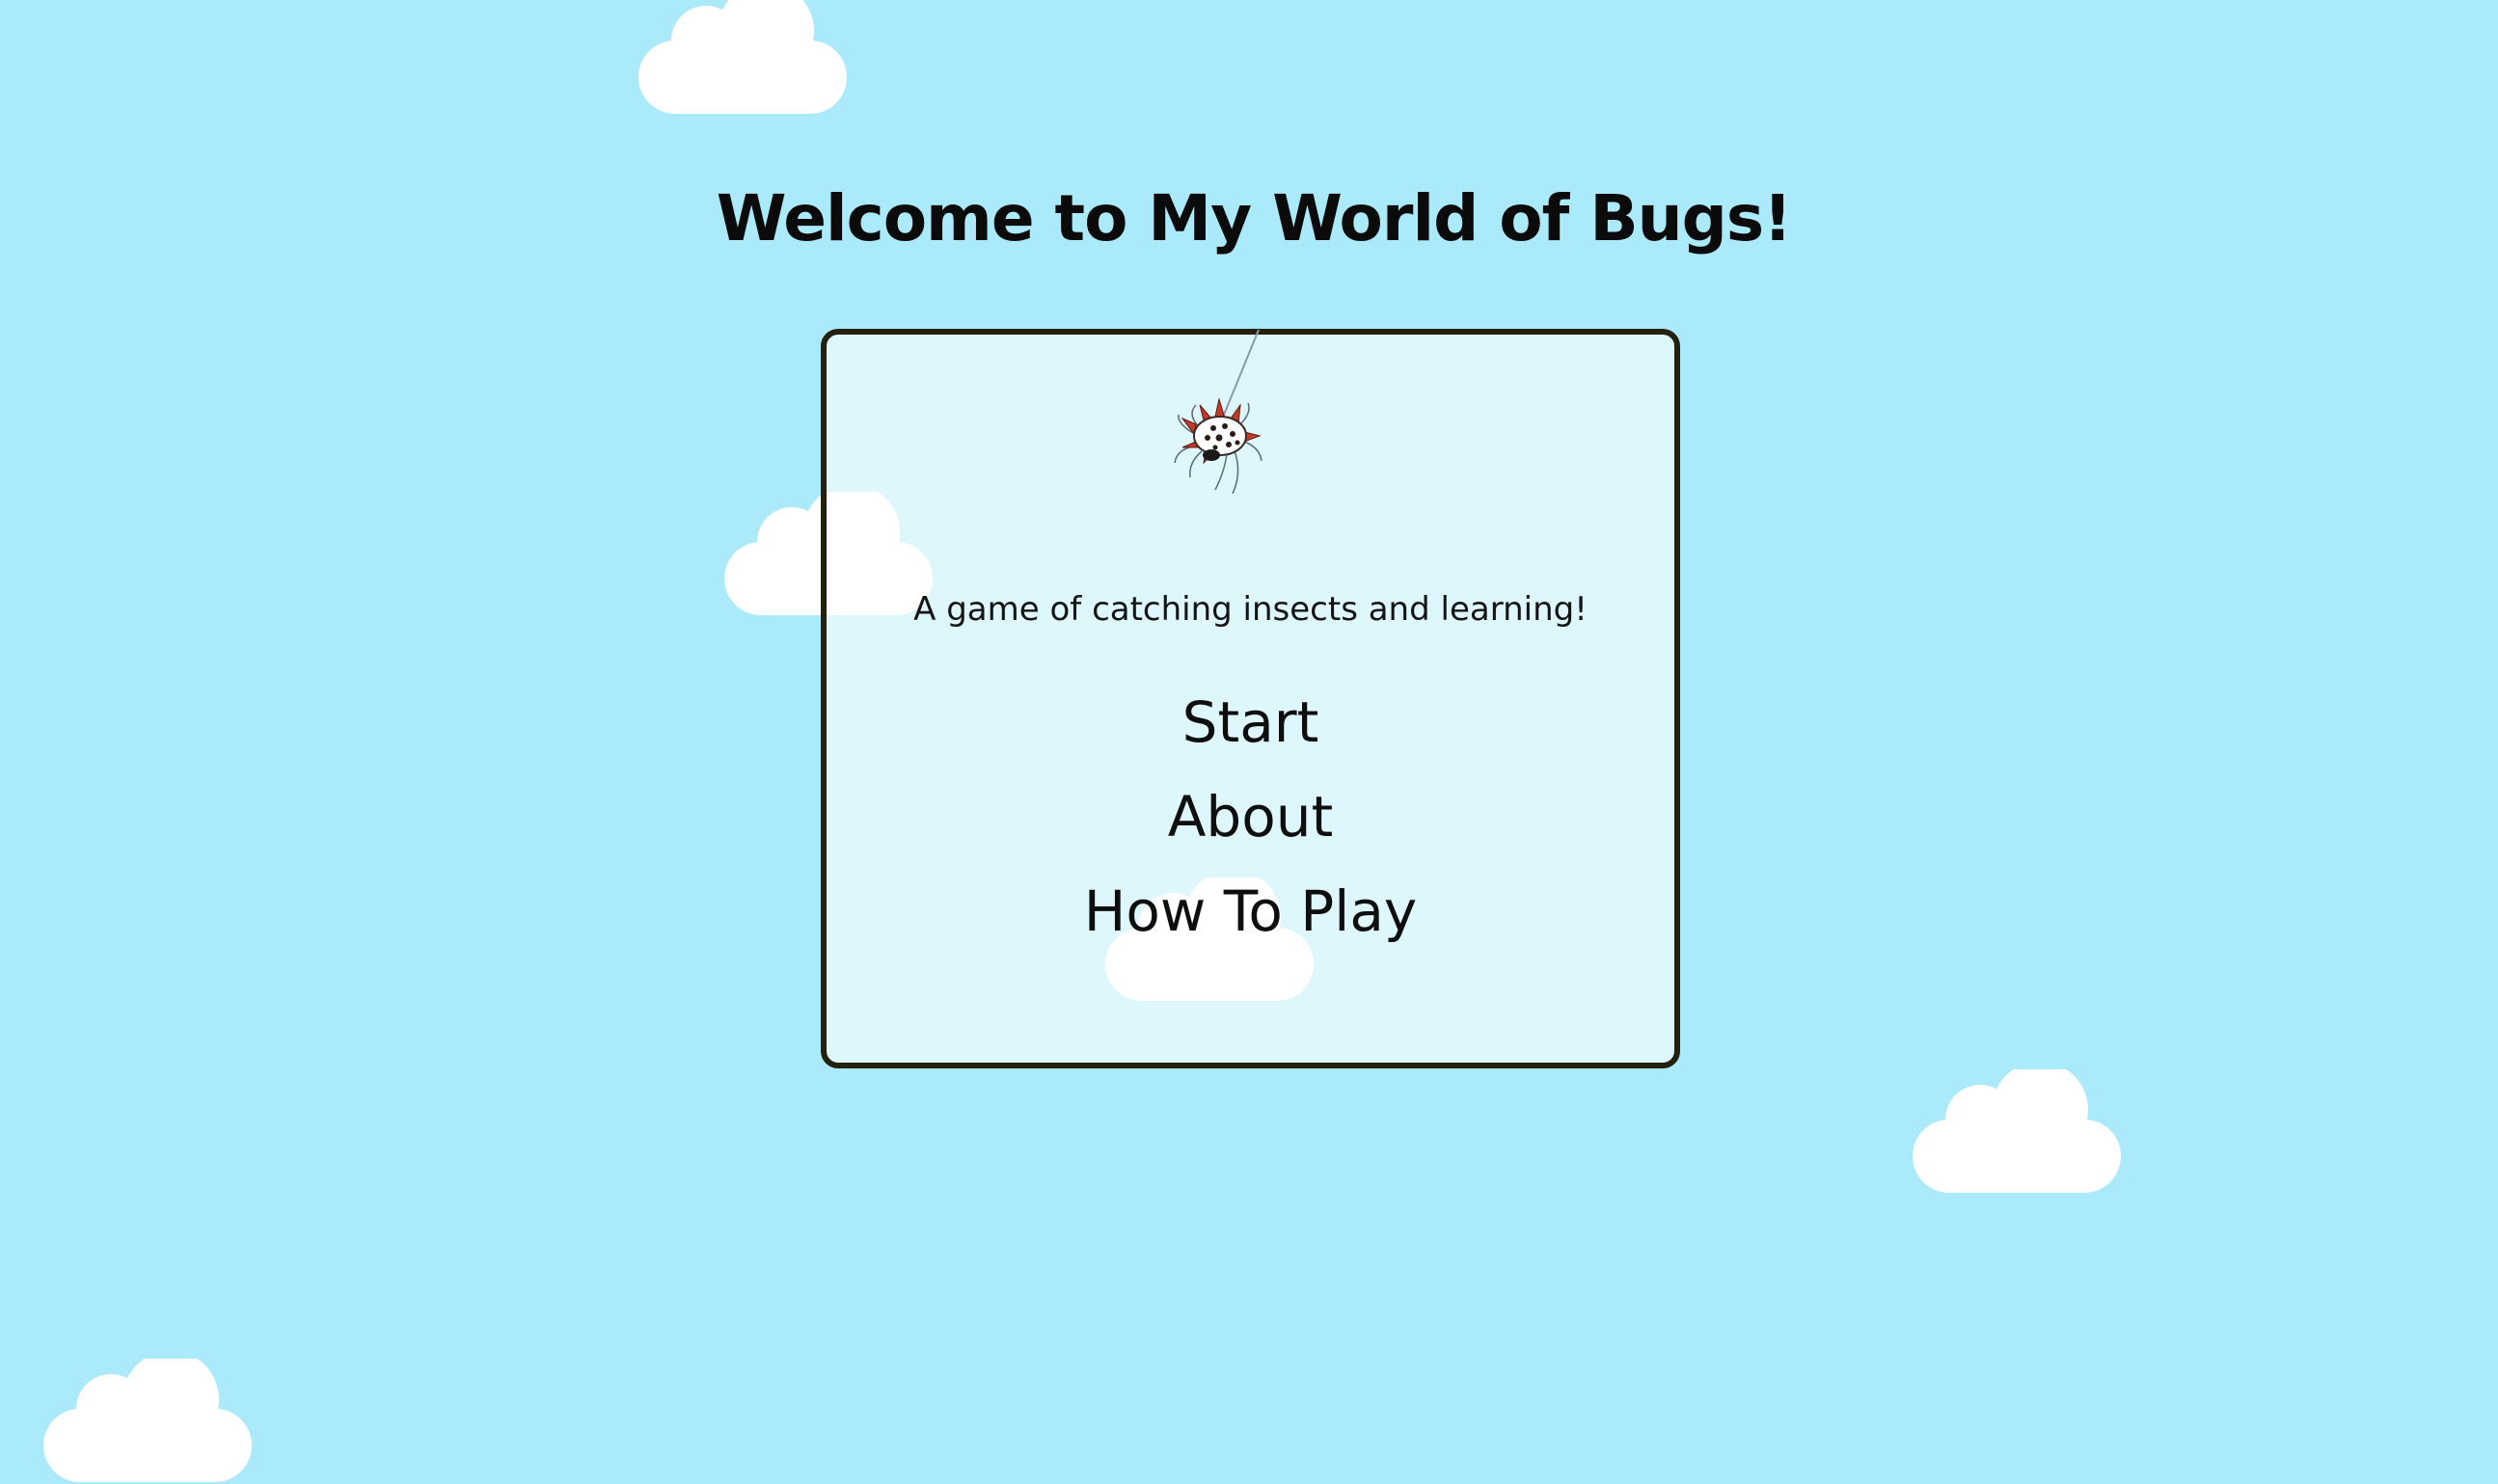  I want to click on spider-icon, so click(1220, 414).